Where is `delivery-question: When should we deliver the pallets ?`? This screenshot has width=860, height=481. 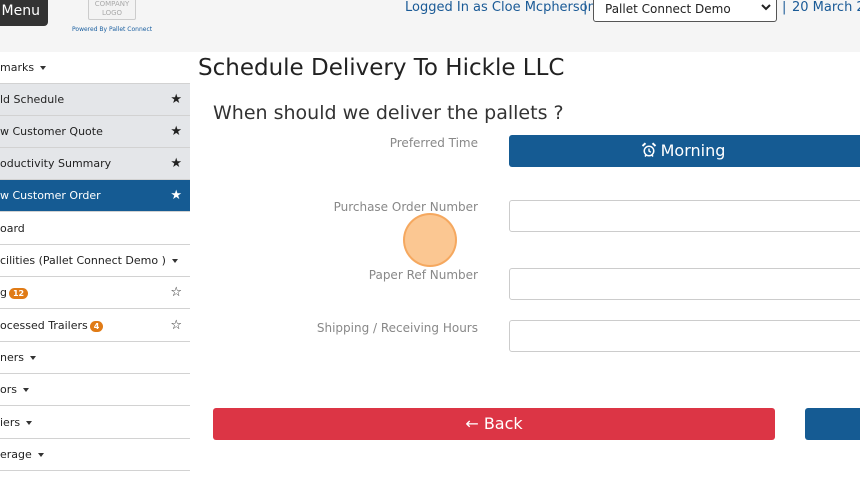 delivery-question: When should we deliver the pallets ? is located at coordinates (388, 113).